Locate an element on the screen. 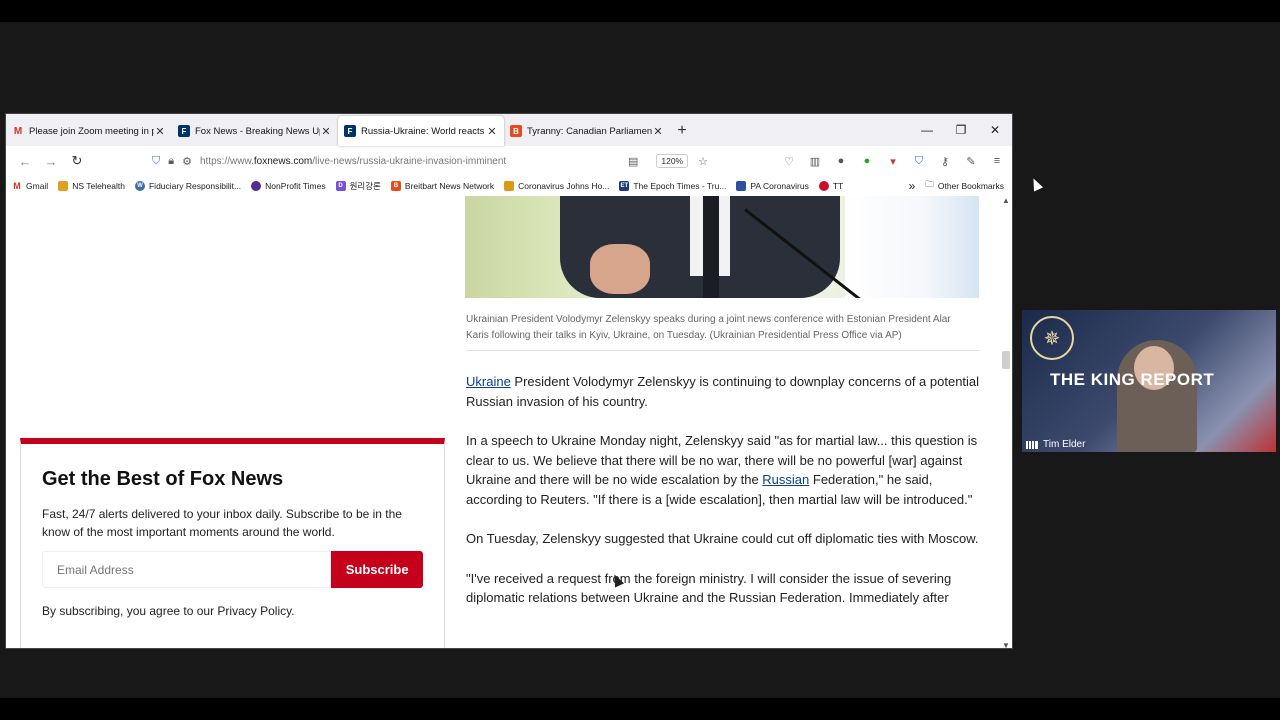 The height and width of the screenshot is (720, 1280). extension-shield-icon: ⛉ is located at coordinates (919, 161).